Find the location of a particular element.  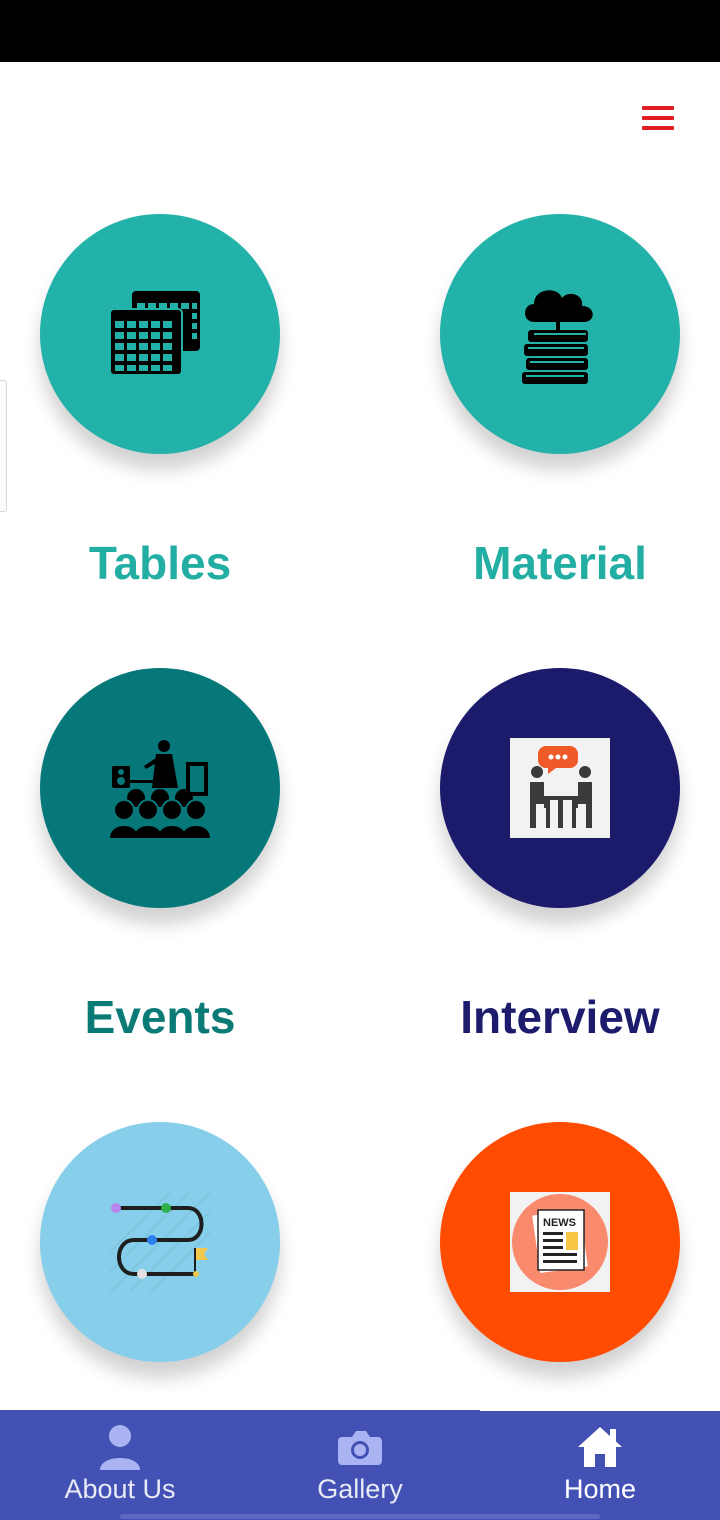

tile-events: Events is located at coordinates (160, 855).